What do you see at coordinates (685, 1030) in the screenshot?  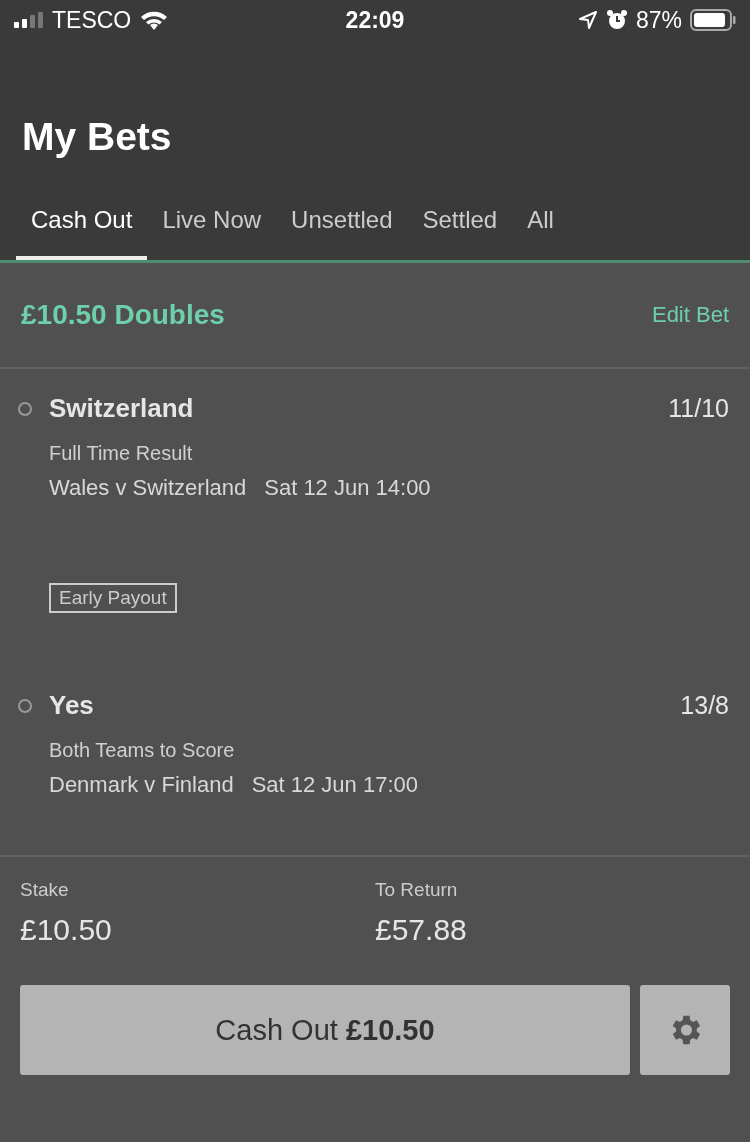 I see `settings-button` at bounding box center [685, 1030].